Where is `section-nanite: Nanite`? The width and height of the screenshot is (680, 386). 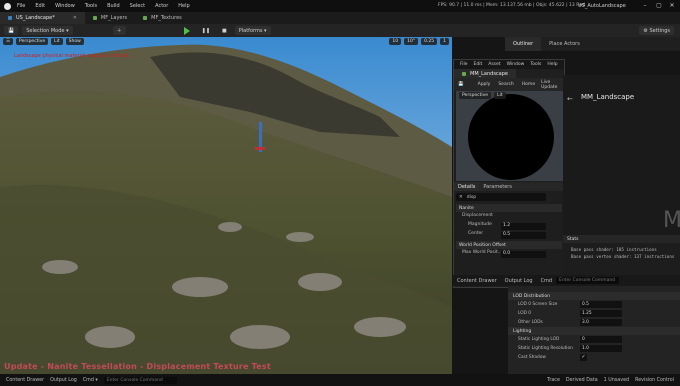 section-nanite: Nanite is located at coordinates (509, 208).